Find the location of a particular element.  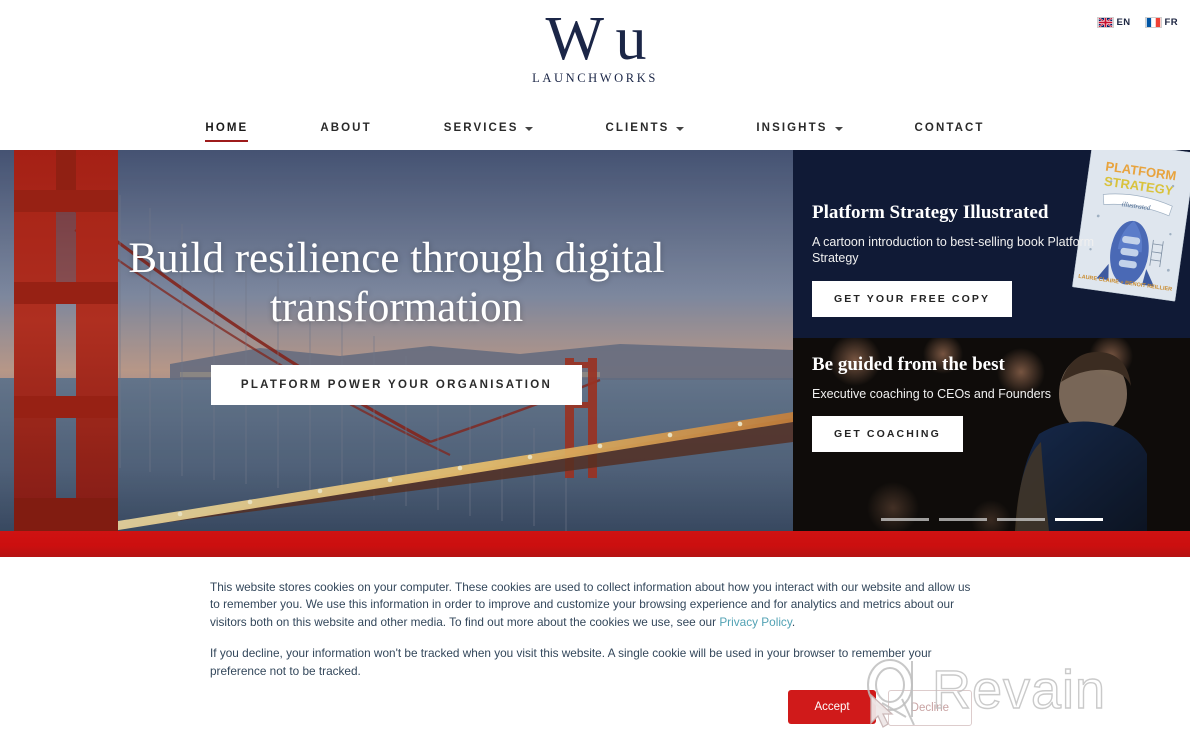

nav-item-services: SERVICES is located at coordinates (489, 131).